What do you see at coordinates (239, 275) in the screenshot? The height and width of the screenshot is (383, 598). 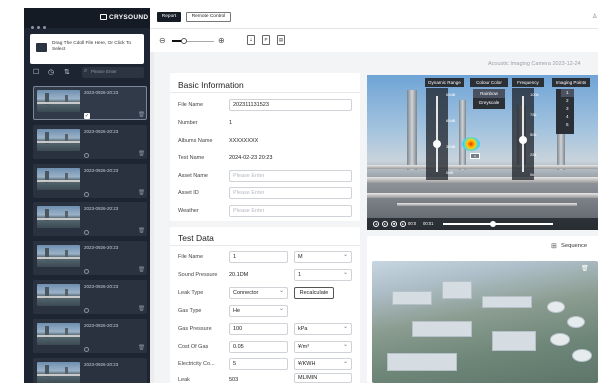 I see `sound-pressure-value: 20.1DM` at bounding box center [239, 275].